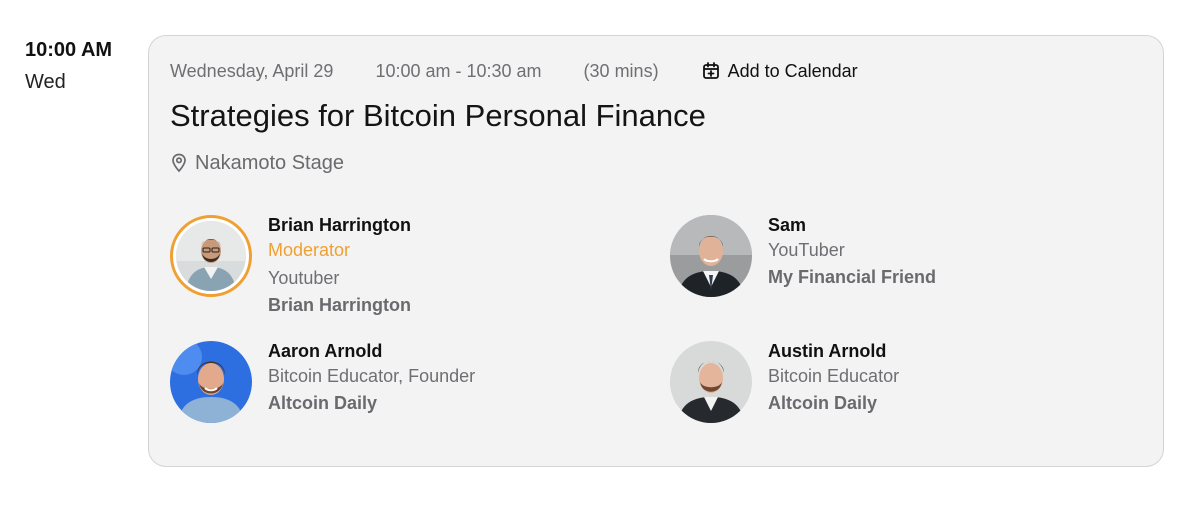 The height and width of the screenshot is (531, 1199). I want to click on session-time-range: 10:00 am - 10:30 am, so click(458, 70).